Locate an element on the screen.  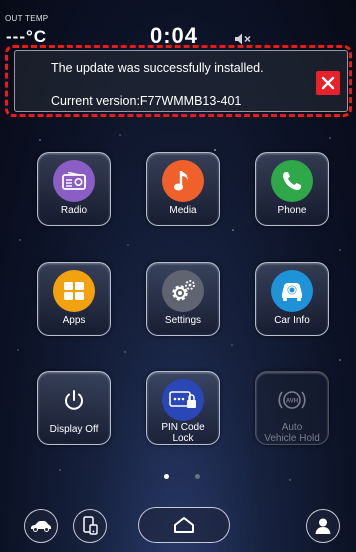
power-icon is located at coordinates (74, 400).